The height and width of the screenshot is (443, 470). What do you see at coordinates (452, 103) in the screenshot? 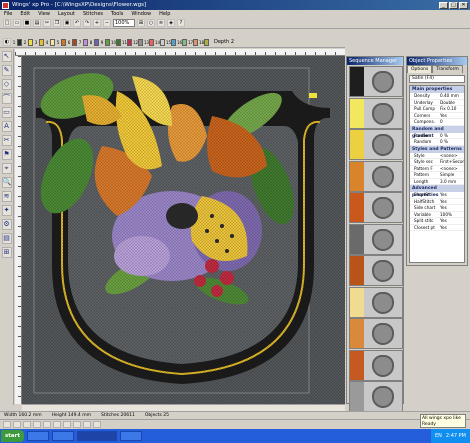
I see `property-value: Double` at bounding box center [452, 103].